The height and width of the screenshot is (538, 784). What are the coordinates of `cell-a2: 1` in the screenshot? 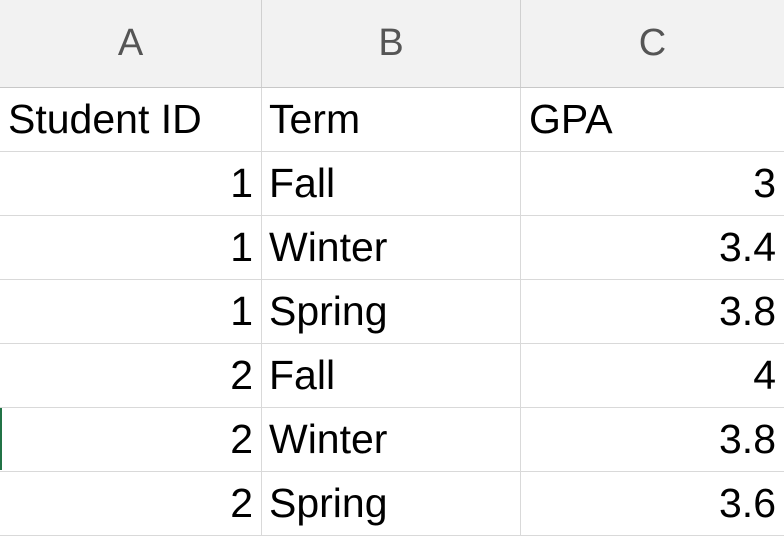 It's located at (131, 183).